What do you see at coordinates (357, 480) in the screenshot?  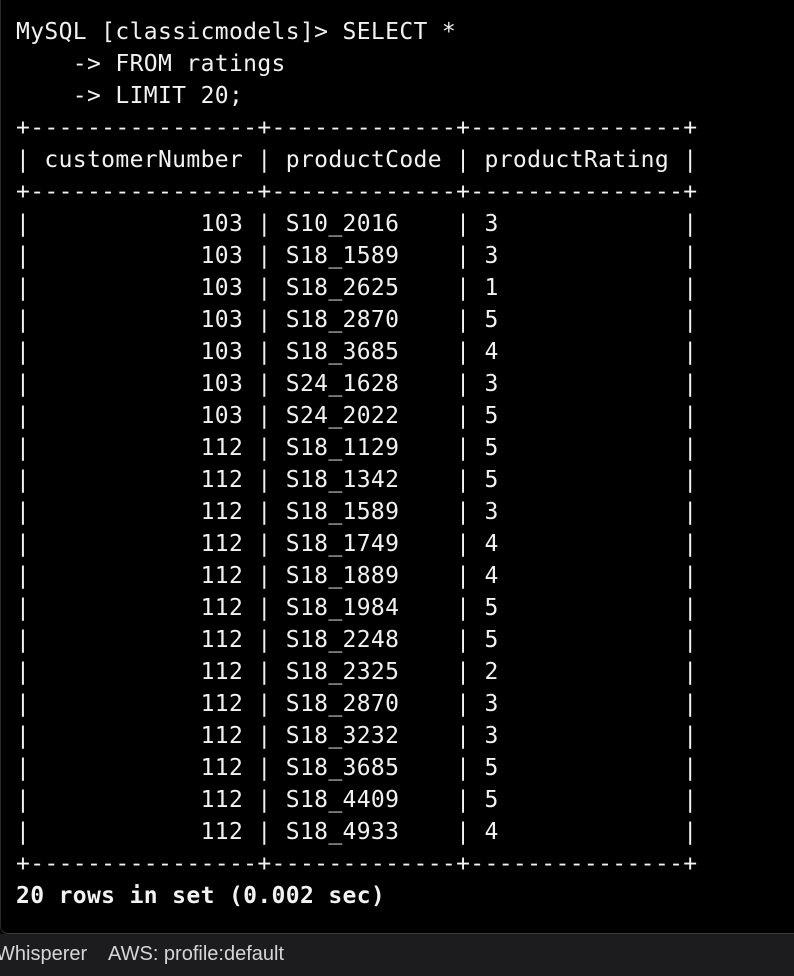 I see `table-row: | 112 | S18_1342 | 5 |` at bounding box center [357, 480].